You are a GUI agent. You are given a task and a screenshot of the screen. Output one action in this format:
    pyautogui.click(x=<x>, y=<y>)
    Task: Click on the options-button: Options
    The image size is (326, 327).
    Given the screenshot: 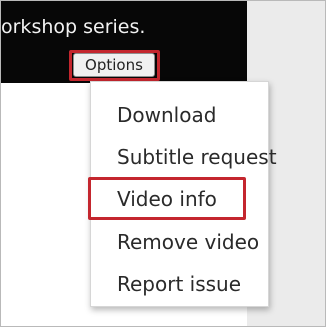 What is the action you would take?
    pyautogui.click(x=114, y=65)
    